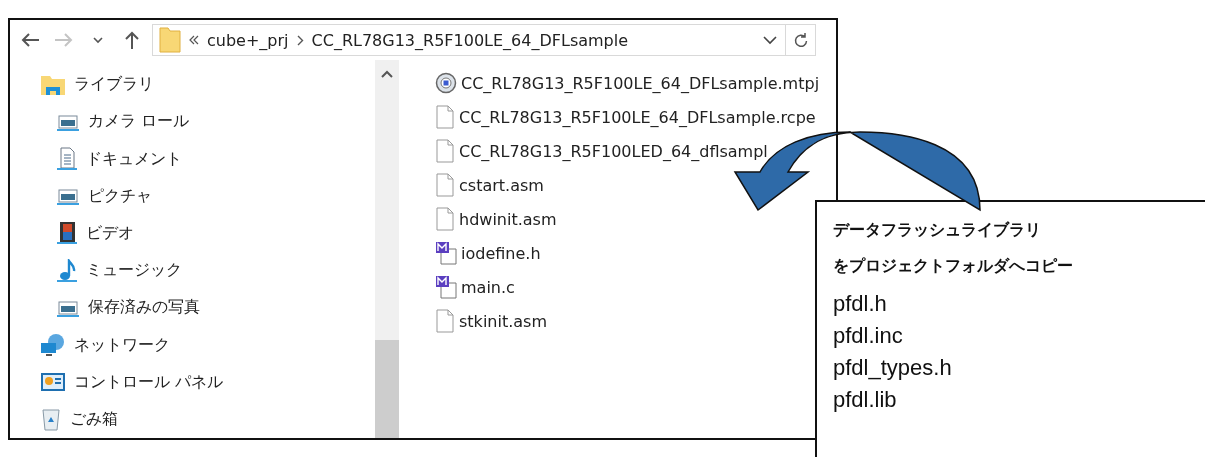 Image resolution: width=1205 pixels, height=457 pixels. What do you see at coordinates (110, 233) in the screenshot?
I see `sidebar-item: ビデオ` at bounding box center [110, 233].